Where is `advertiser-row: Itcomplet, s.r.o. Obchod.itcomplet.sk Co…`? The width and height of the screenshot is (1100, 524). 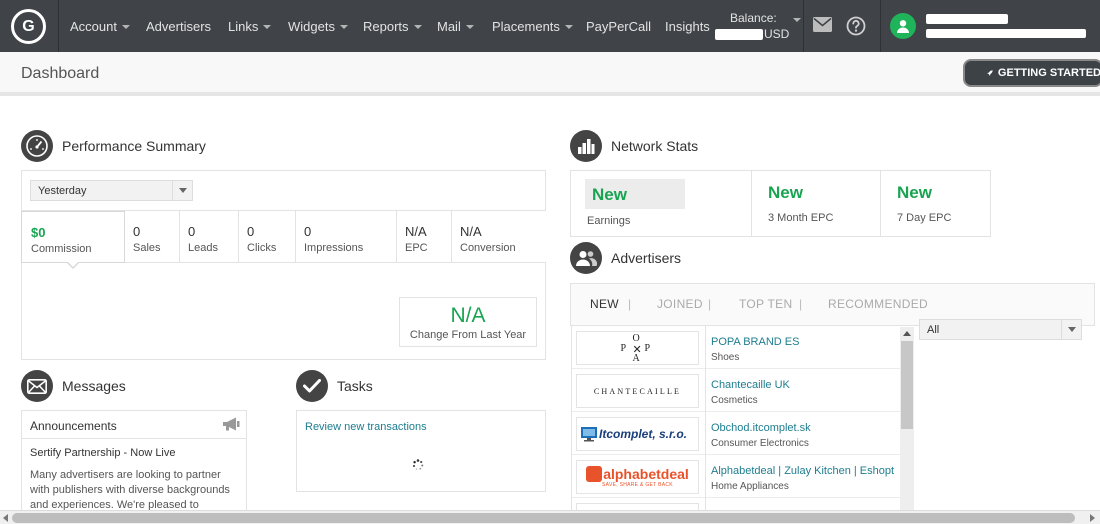
advertiser-row: Itcomplet, s.r.o. Obchod.itcomplet.sk Co… is located at coordinates (737, 433).